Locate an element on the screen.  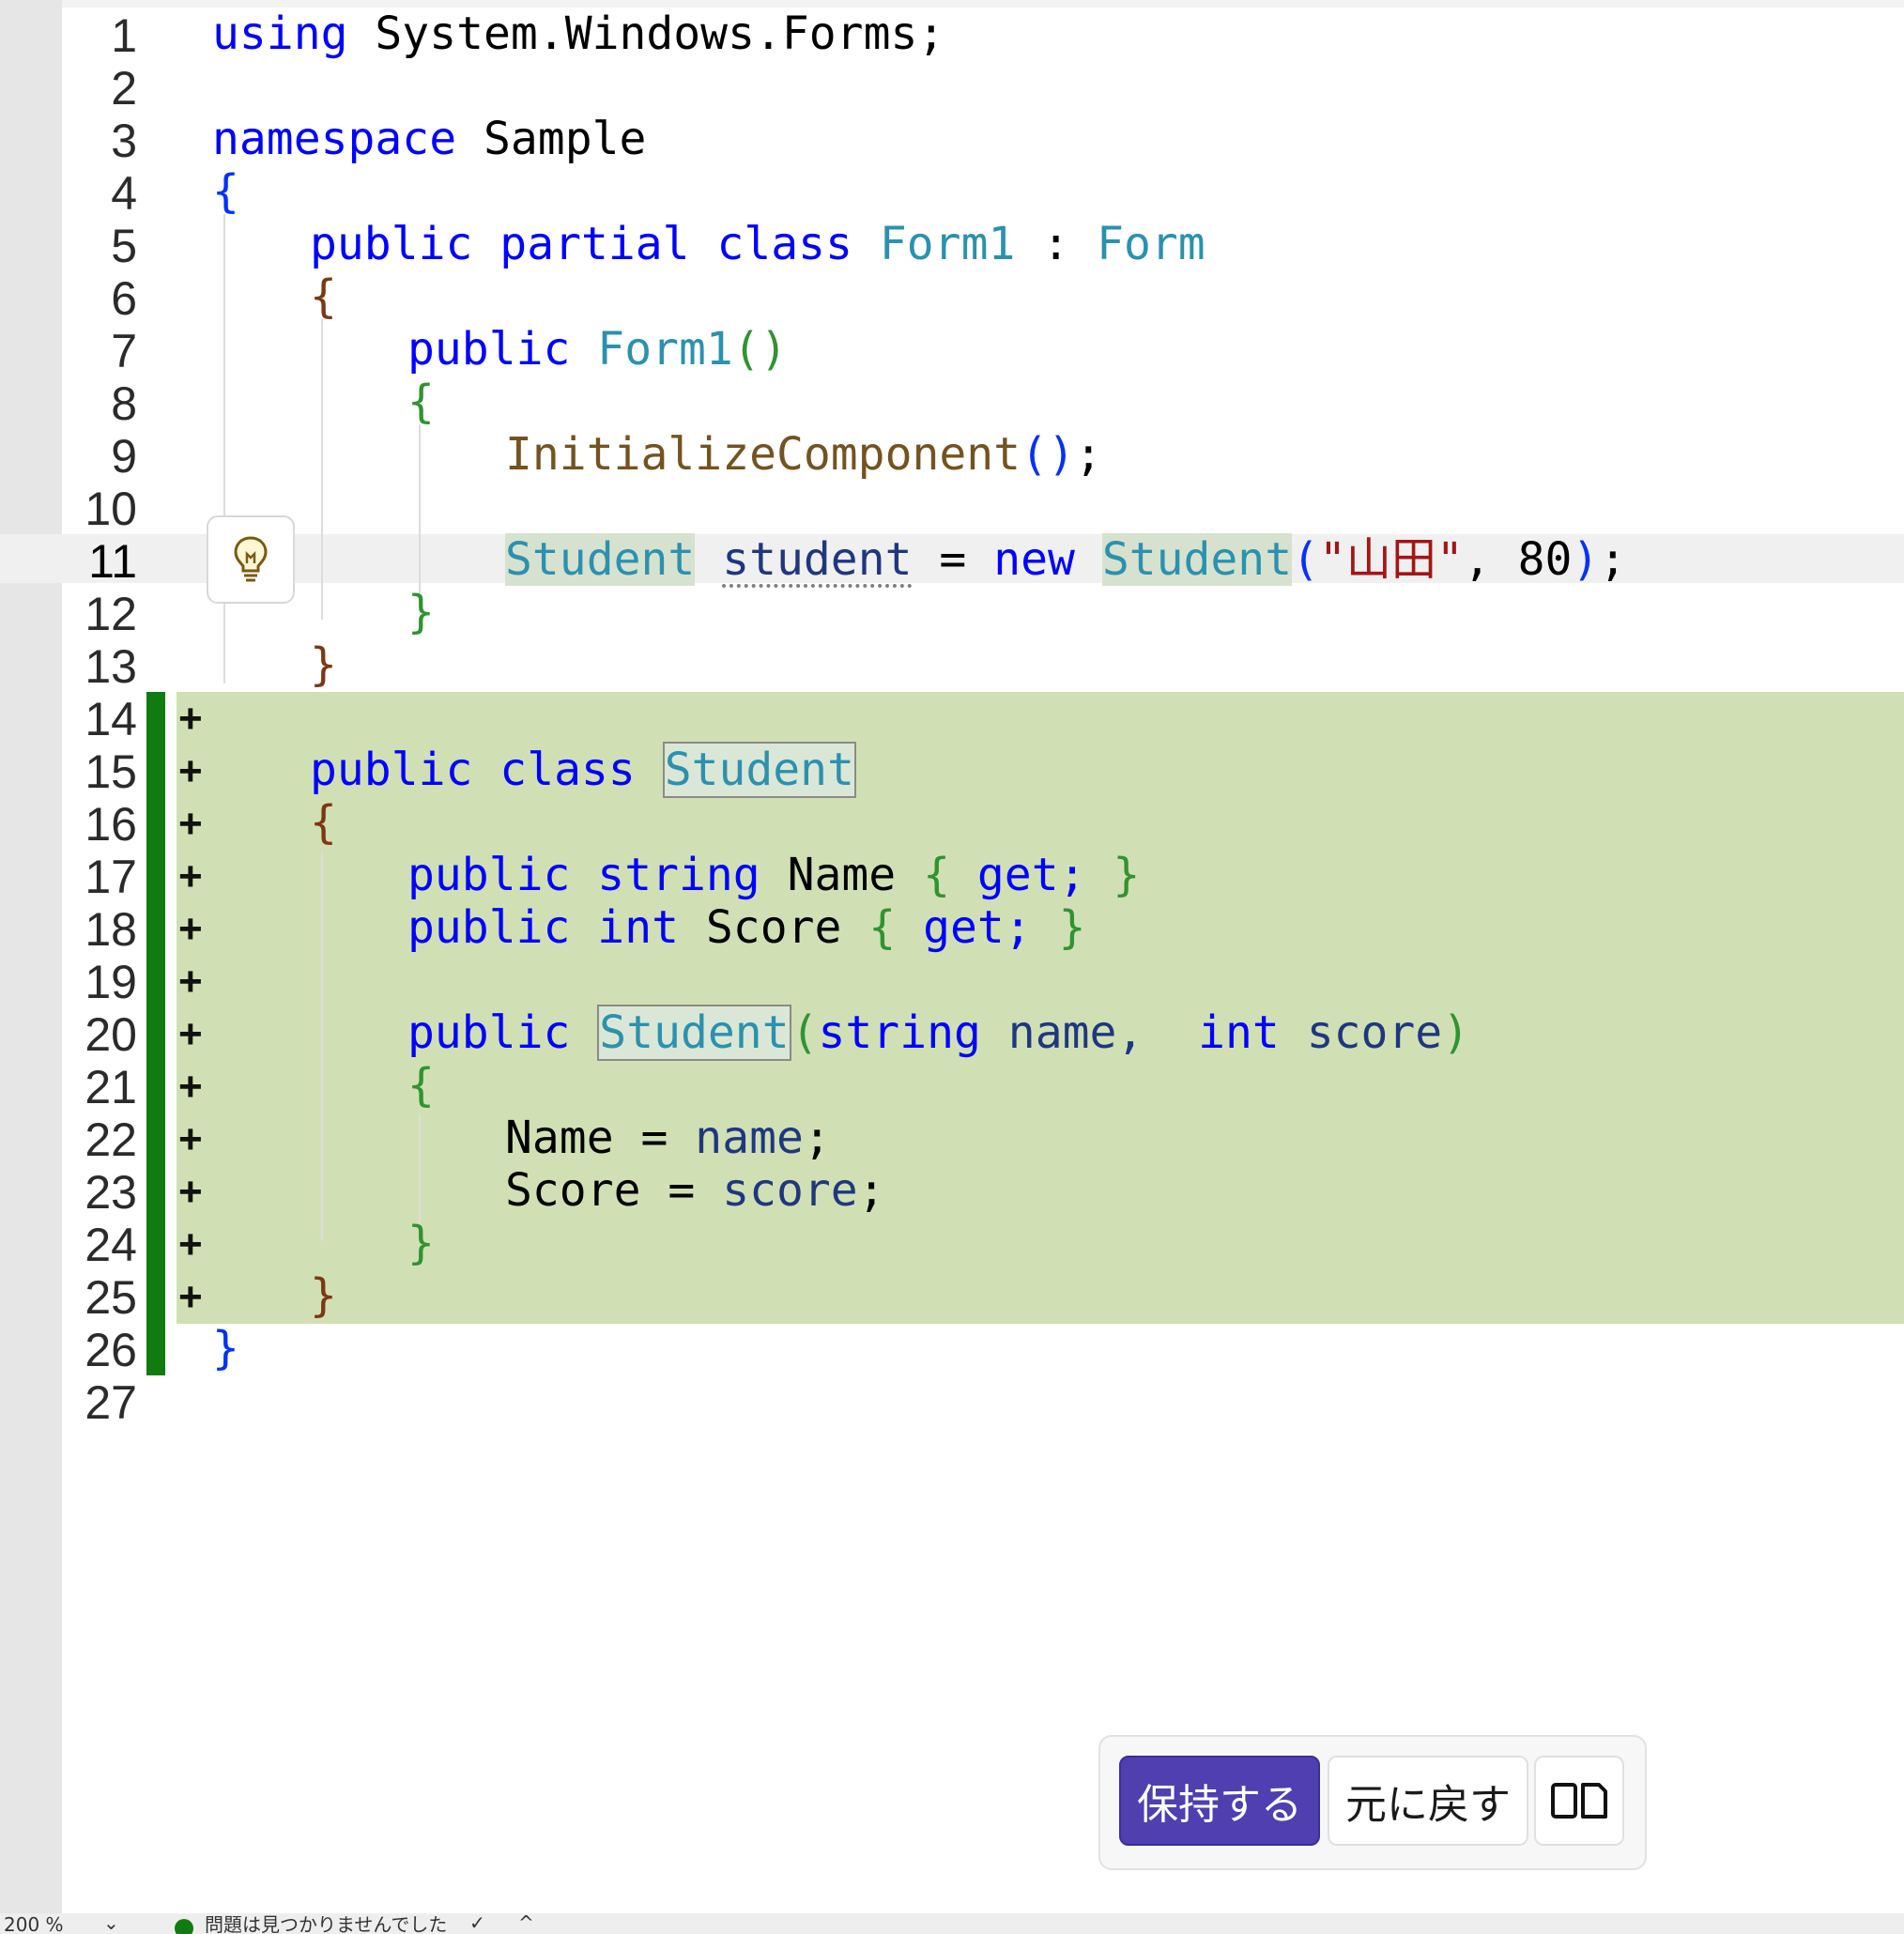
zoom-level: 200 % is located at coordinates (34, 1925).